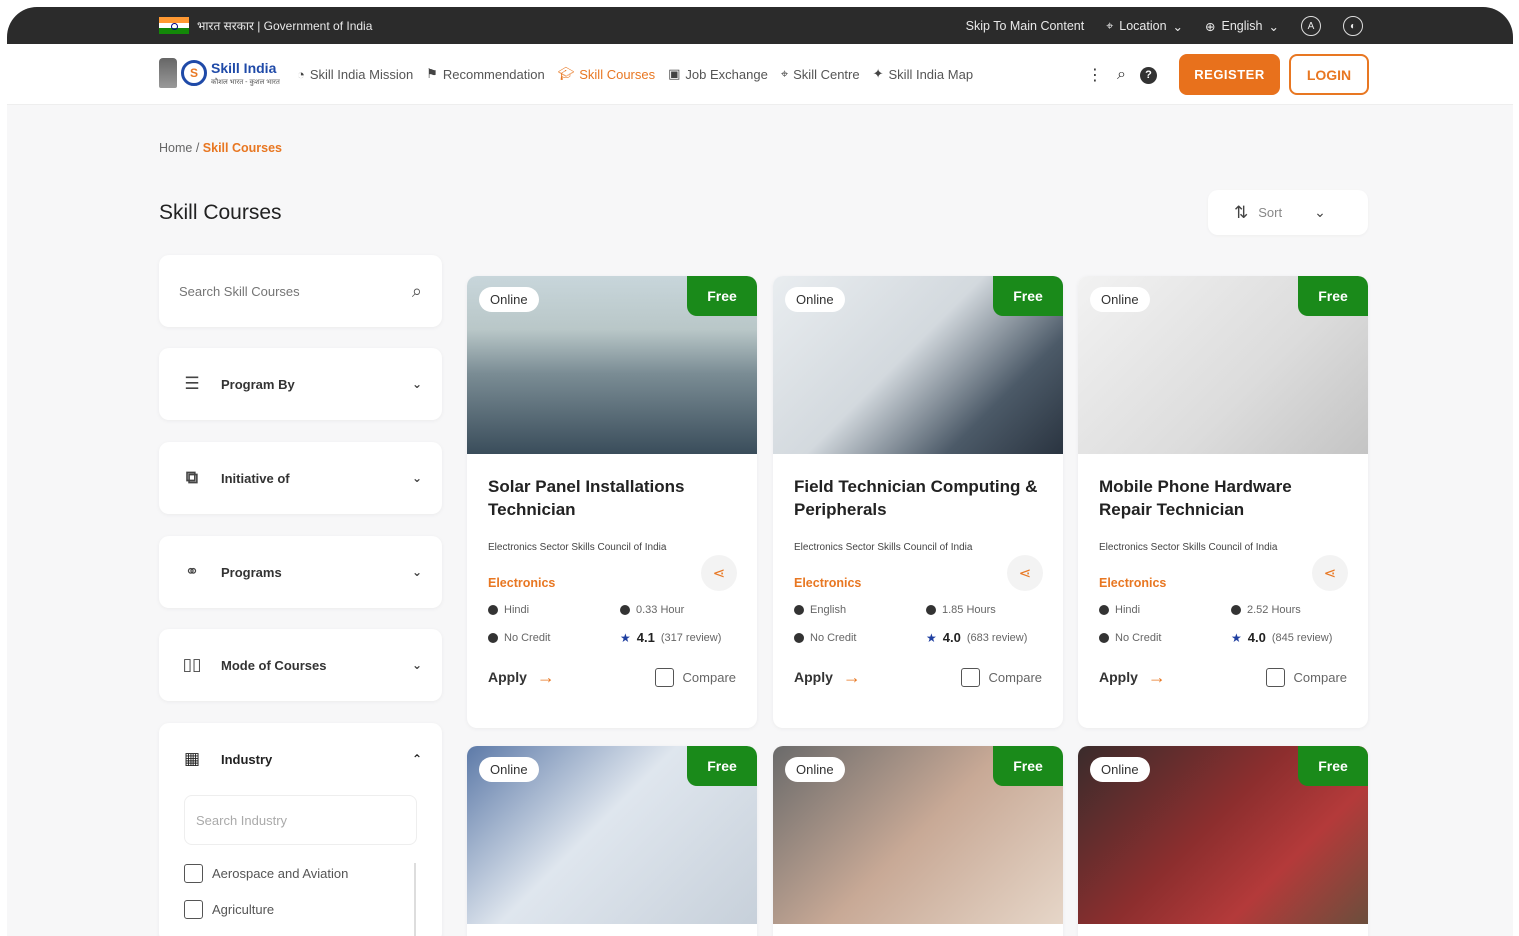  Describe the element at coordinates (355, 74) in the screenshot. I see `nav-link-skill-india-mission: ◔ Skill India Mission` at that location.